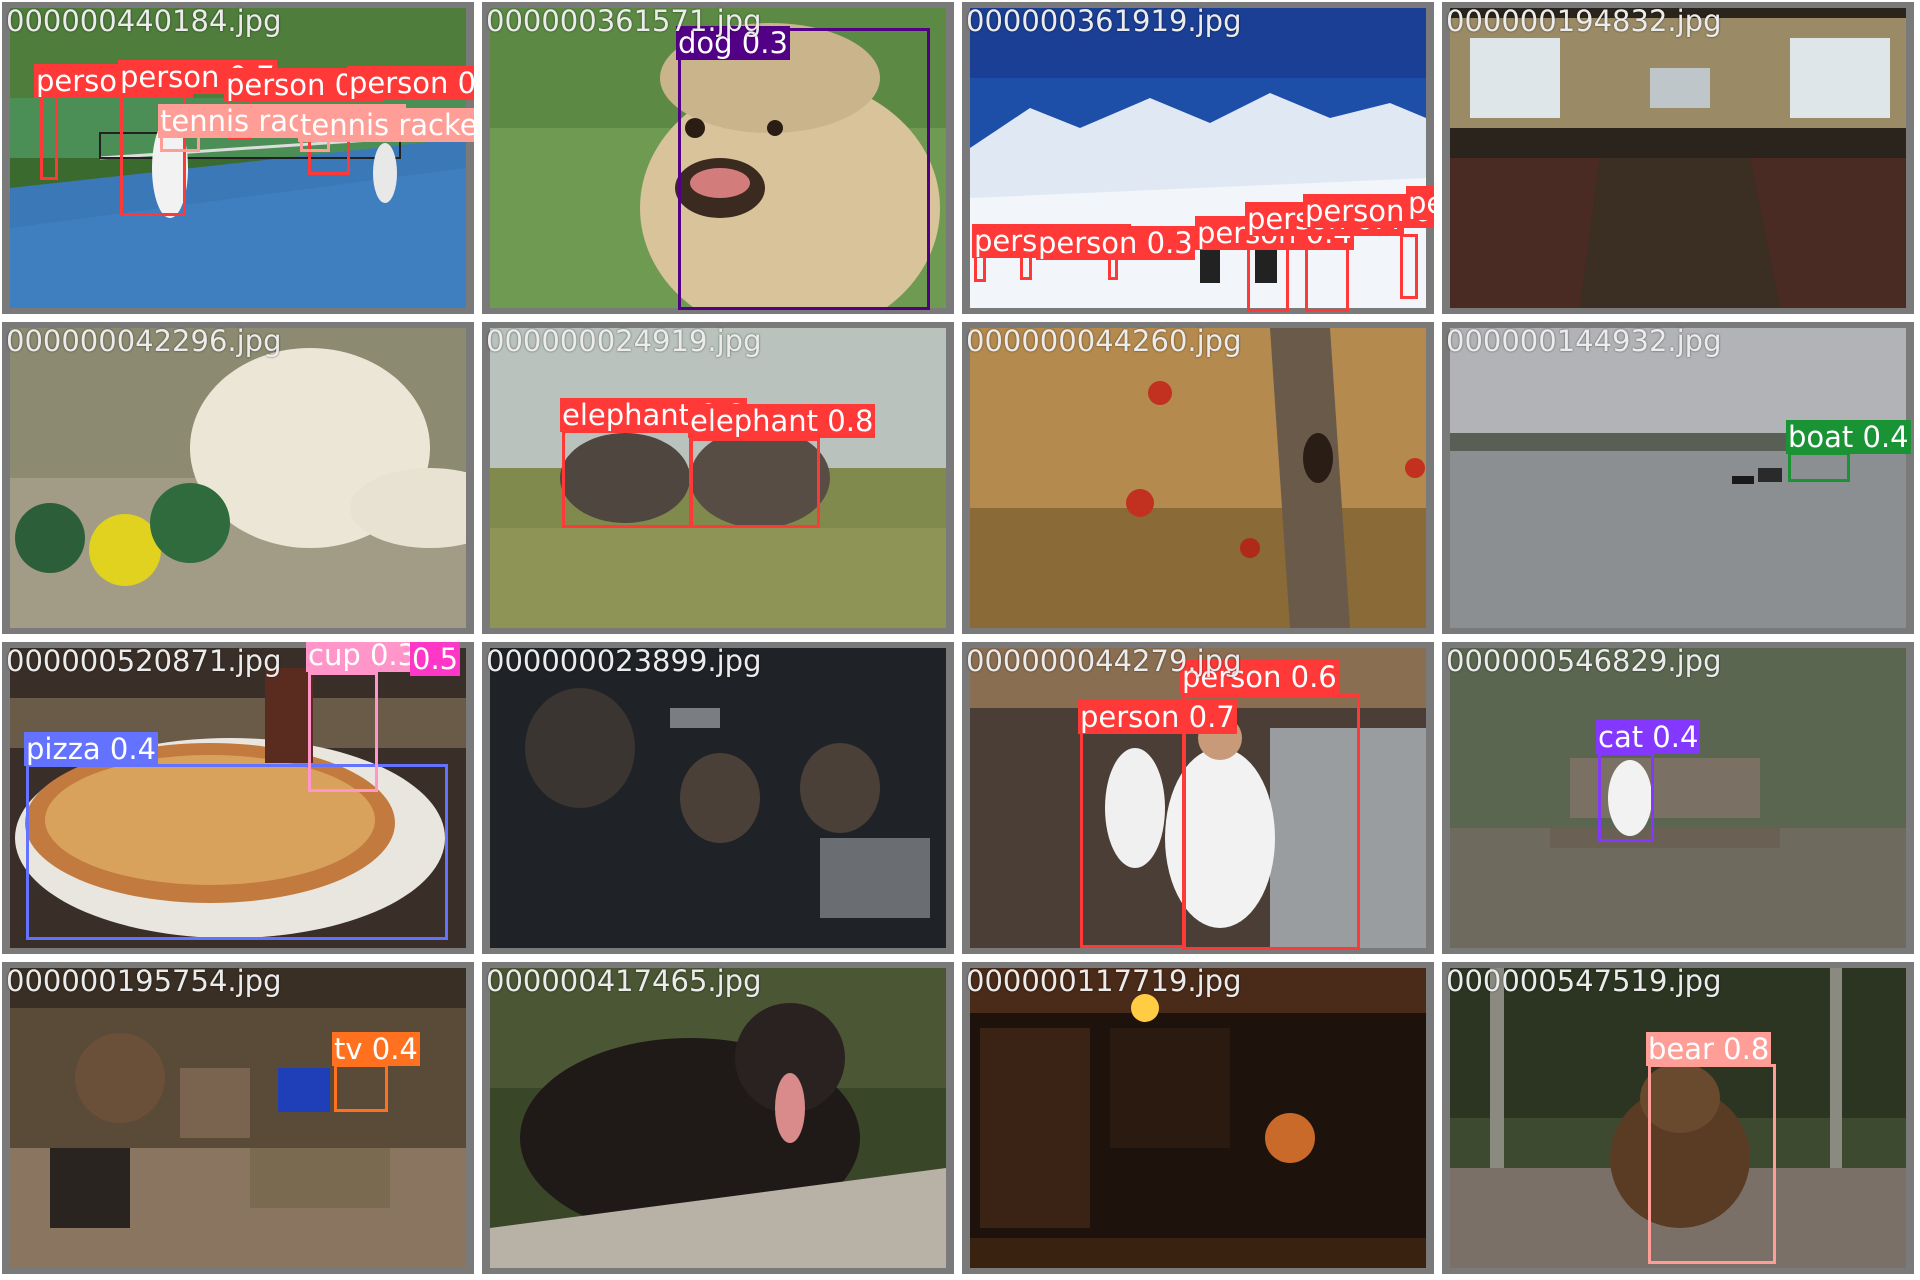 The image size is (1920, 1280). What do you see at coordinates (410, 83) in the screenshot?
I see `detection-label: person 0.8` at bounding box center [410, 83].